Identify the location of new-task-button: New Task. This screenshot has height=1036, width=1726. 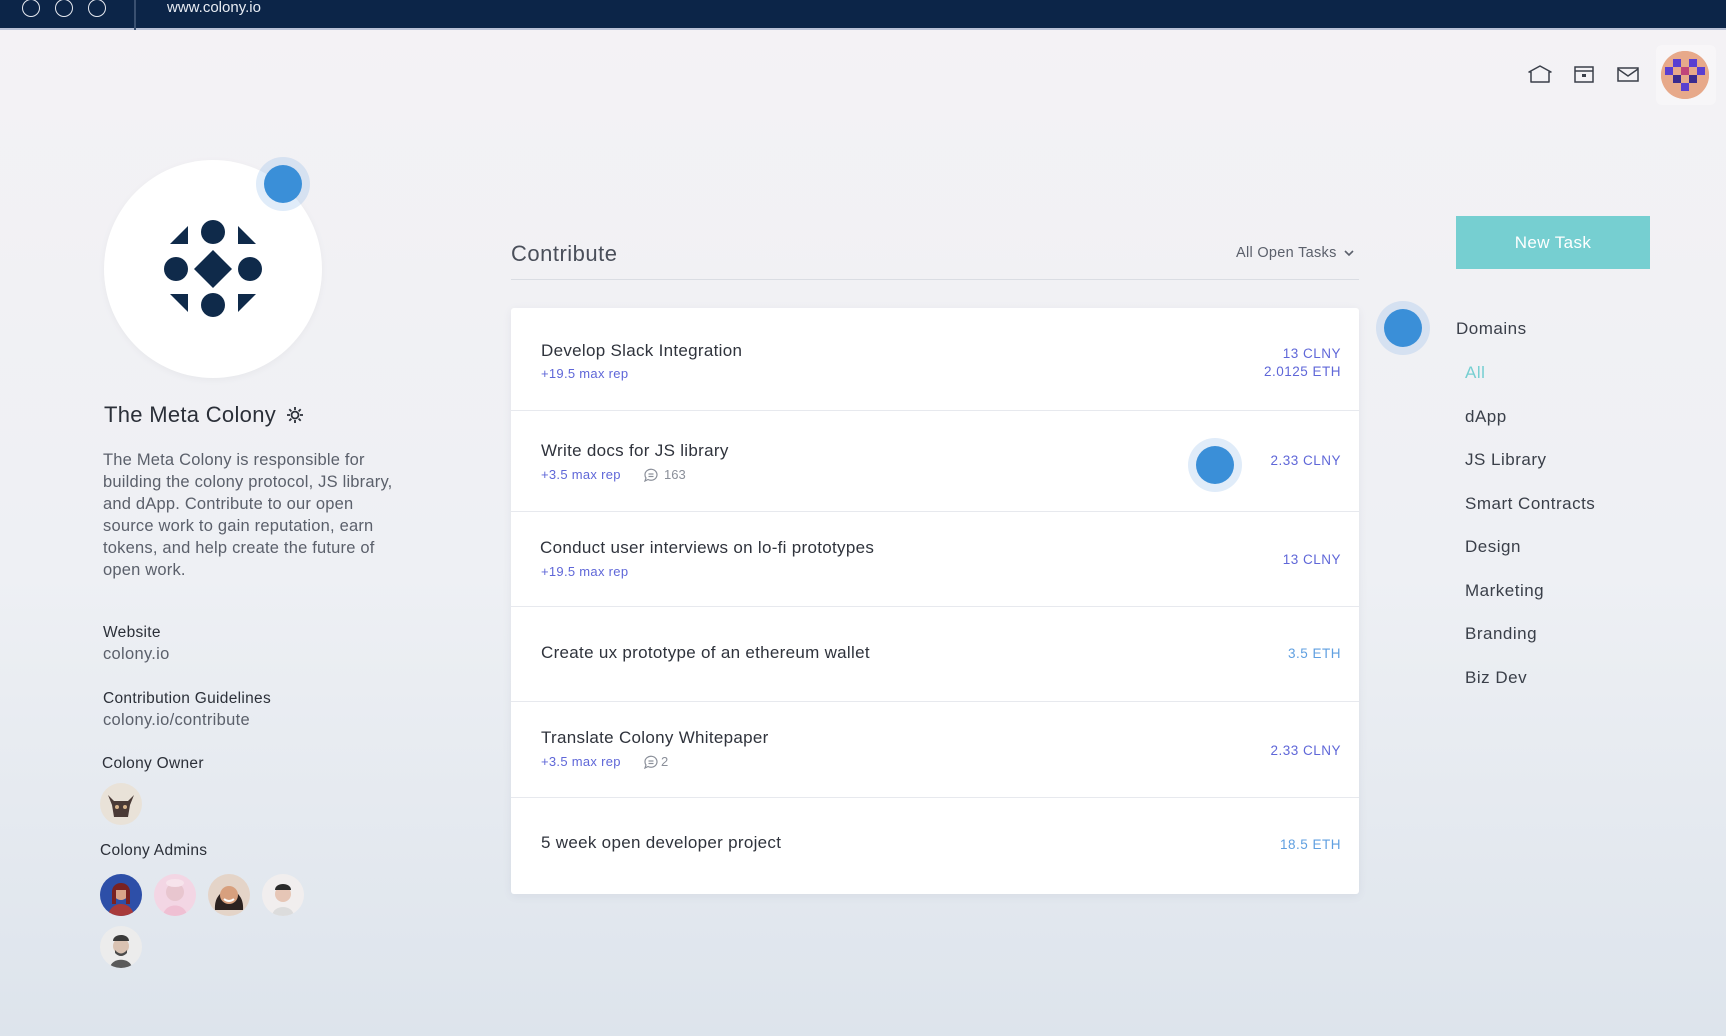
(1553, 242).